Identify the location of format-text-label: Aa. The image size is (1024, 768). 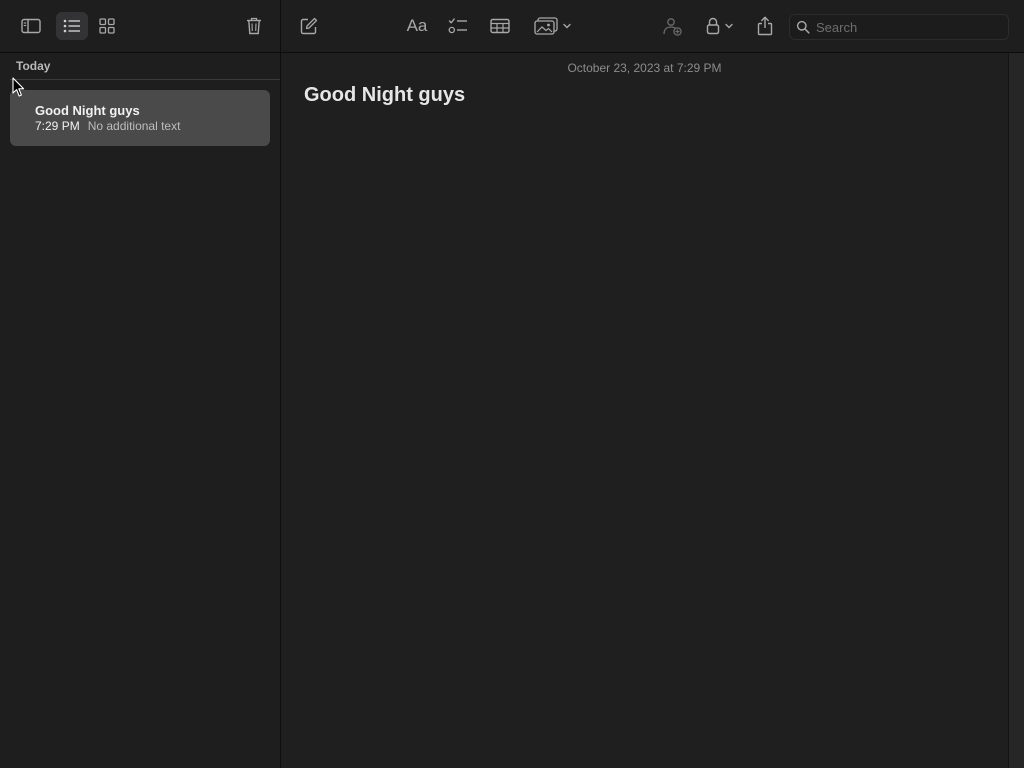
(417, 25).